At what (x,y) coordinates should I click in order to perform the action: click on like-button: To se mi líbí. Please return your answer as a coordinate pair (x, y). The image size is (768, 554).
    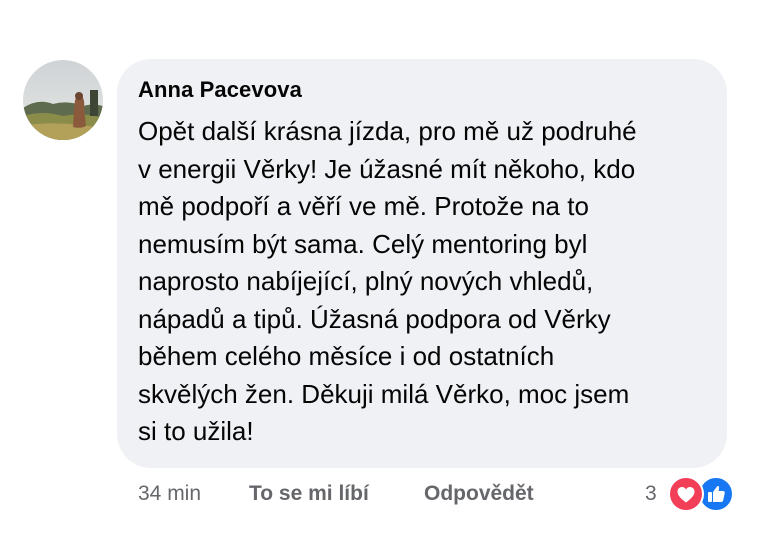
    Looking at the image, I should click on (309, 494).